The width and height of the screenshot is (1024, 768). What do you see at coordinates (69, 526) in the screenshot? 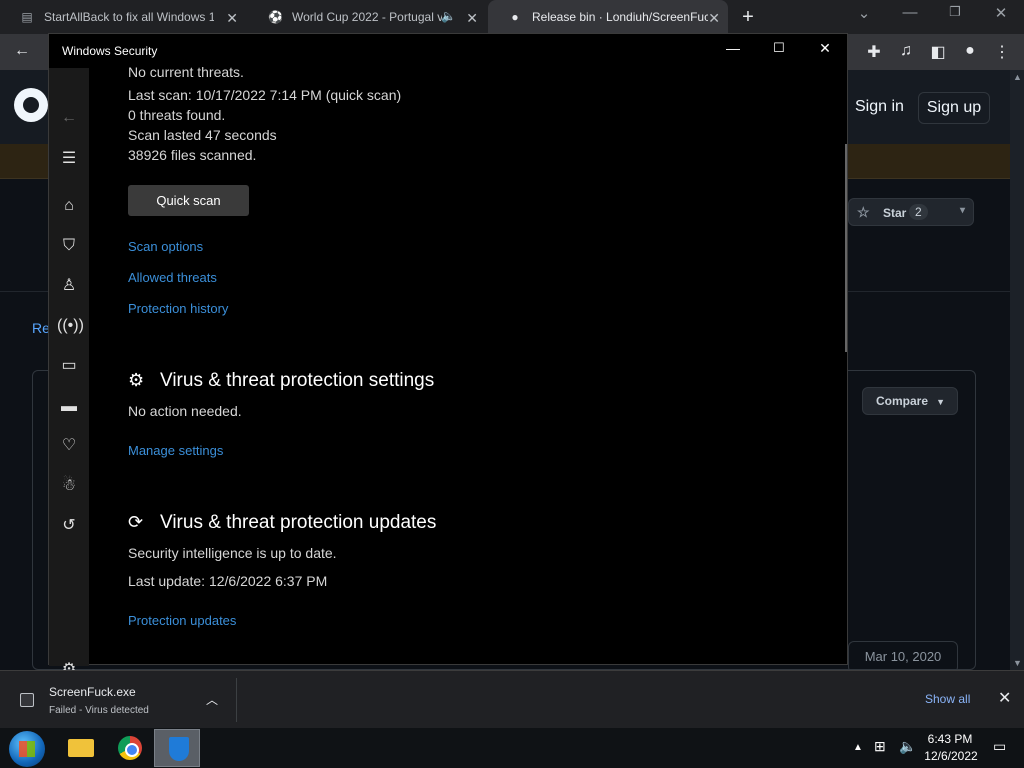
I see `protection-history-icon: ↺` at bounding box center [69, 526].